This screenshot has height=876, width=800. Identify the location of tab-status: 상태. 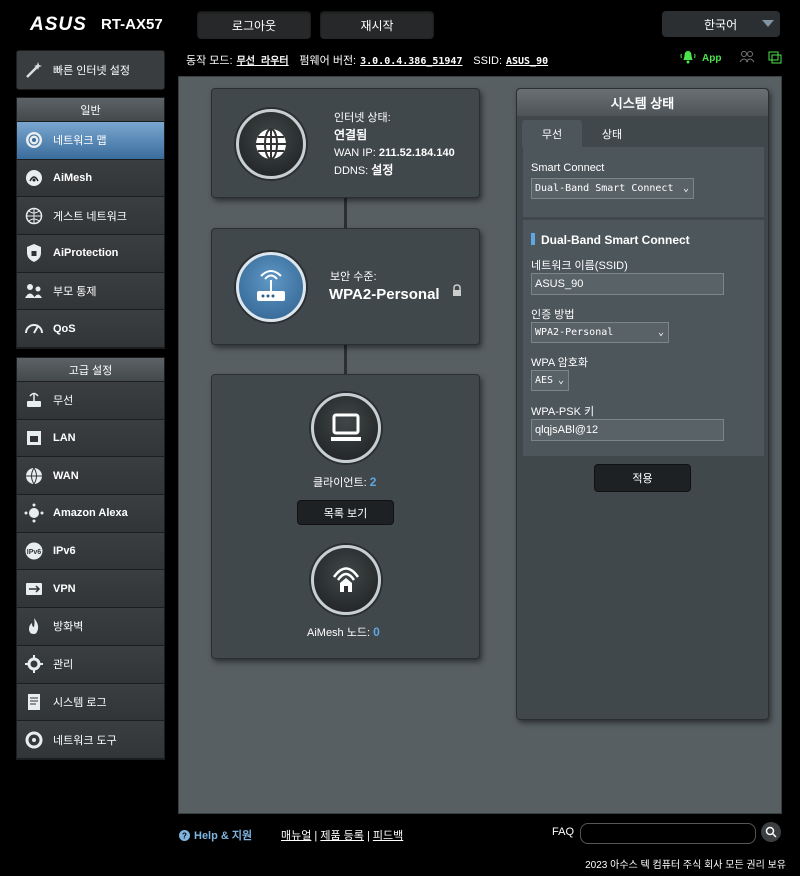
(612, 133).